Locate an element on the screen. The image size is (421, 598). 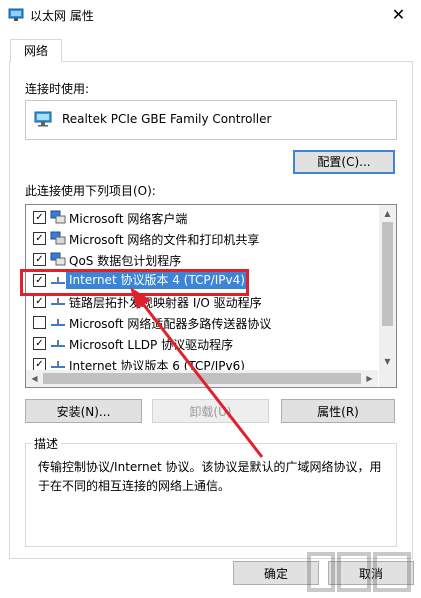
connect-using-label: 连接时使用: is located at coordinates (57, 89).